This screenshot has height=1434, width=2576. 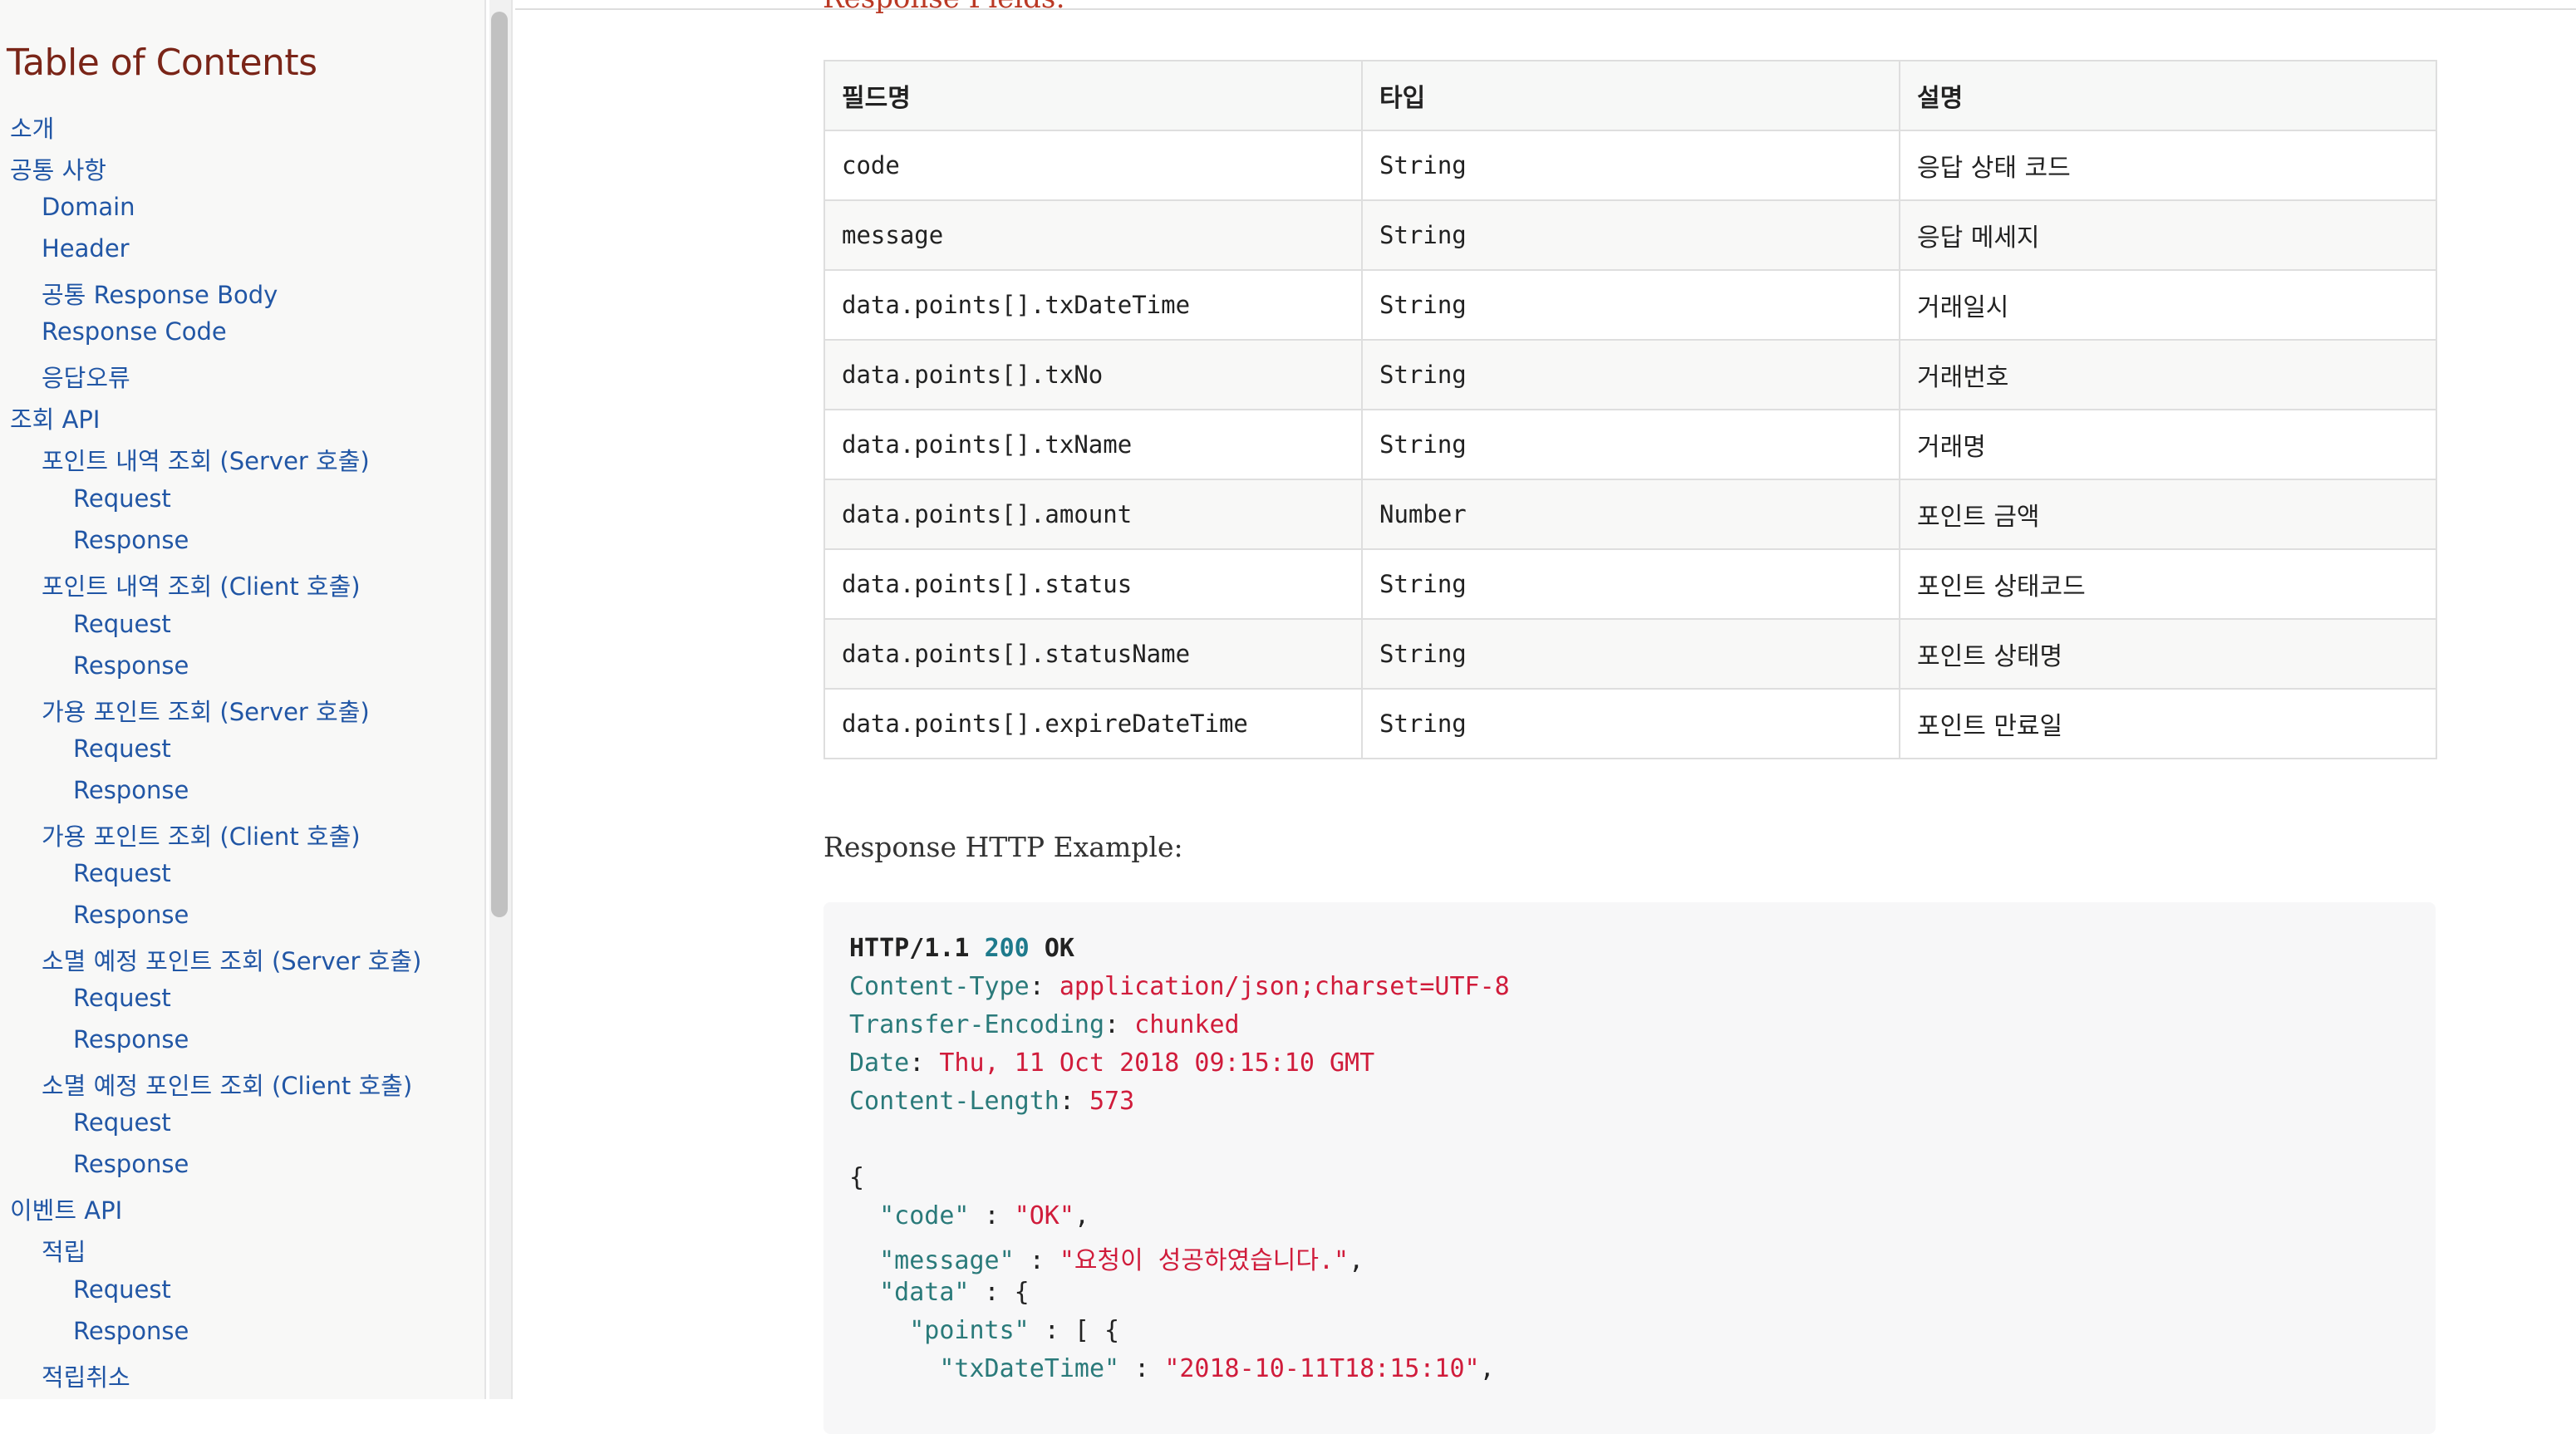 I want to click on code-body-line: {, so click(x=857, y=1177).